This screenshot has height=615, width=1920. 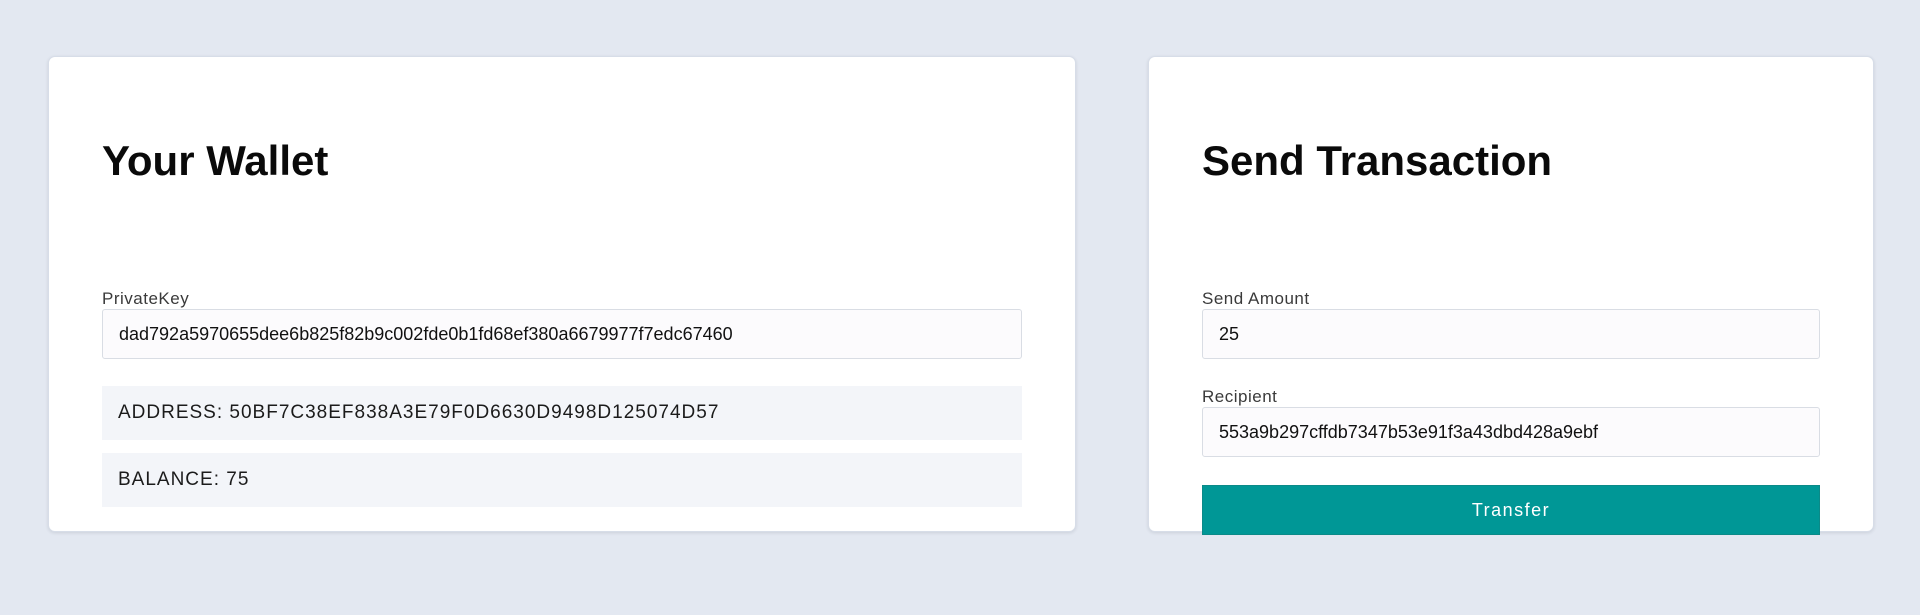 What do you see at coordinates (1511, 334) in the screenshot?
I see `send-amount-input` at bounding box center [1511, 334].